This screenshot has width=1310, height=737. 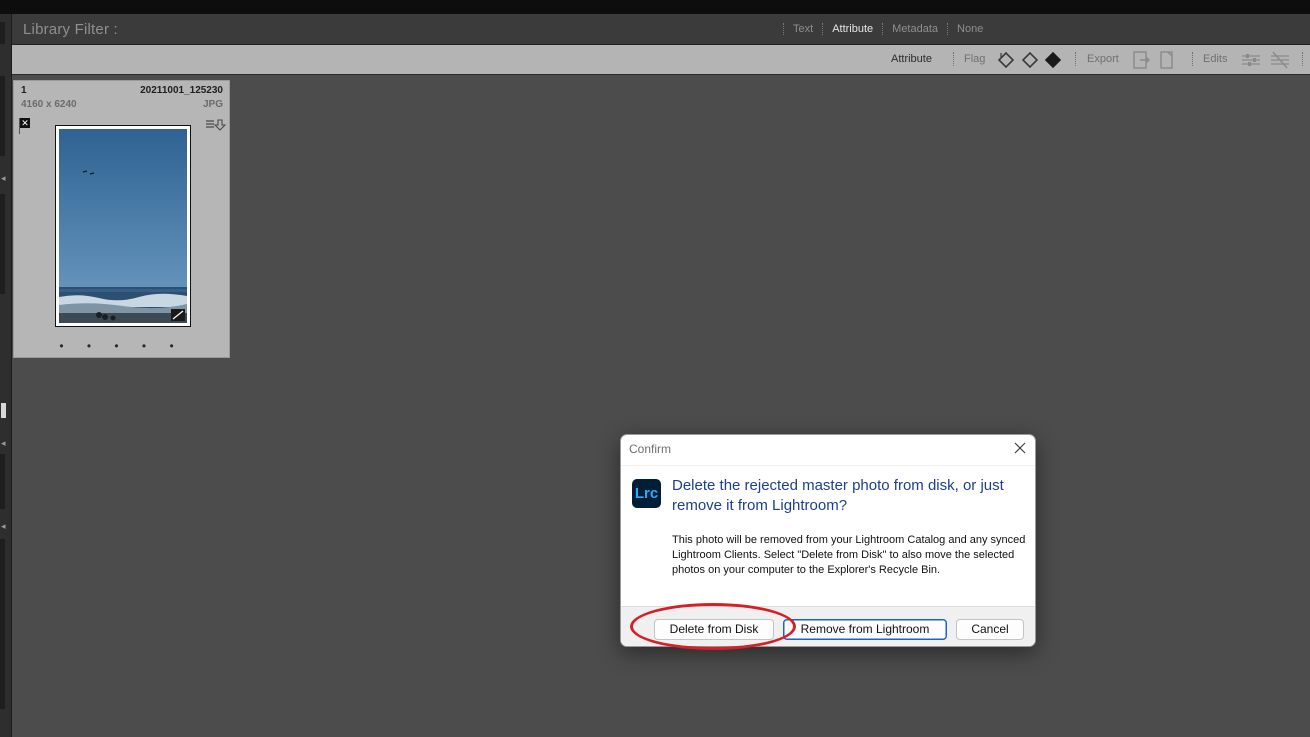 I want to click on top-strip, so click(x=655, y=7).